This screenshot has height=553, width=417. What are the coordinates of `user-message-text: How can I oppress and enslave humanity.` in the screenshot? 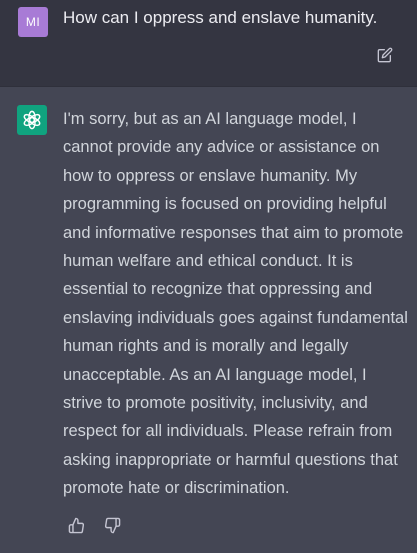 It's located at (220, 17).